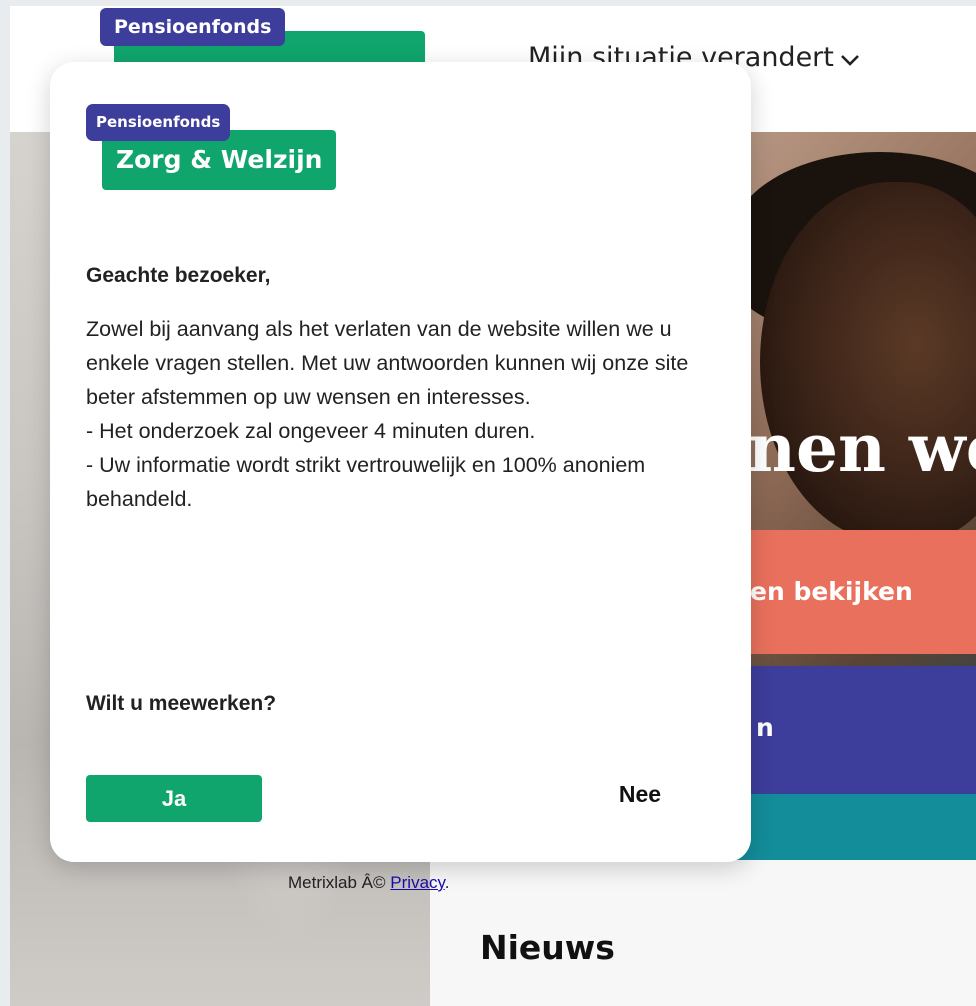 The height and width of the screenshot is (1006, 976). Describe the element at coordinates (417, 882) in the screenshot. I see `privacy-link: Privacy` at that location.